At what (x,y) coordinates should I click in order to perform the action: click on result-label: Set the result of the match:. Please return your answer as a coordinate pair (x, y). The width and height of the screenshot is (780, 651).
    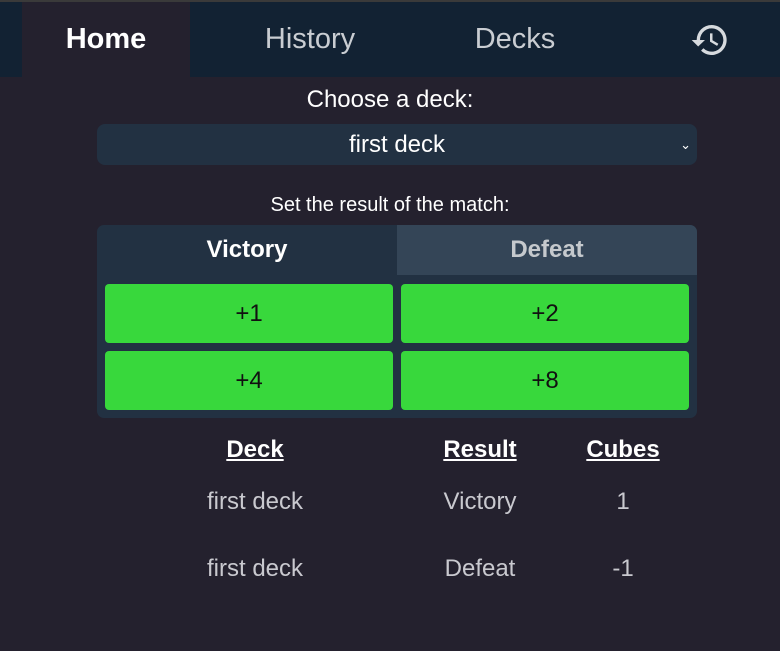
    Looking at the image, I should click on (390, 205).